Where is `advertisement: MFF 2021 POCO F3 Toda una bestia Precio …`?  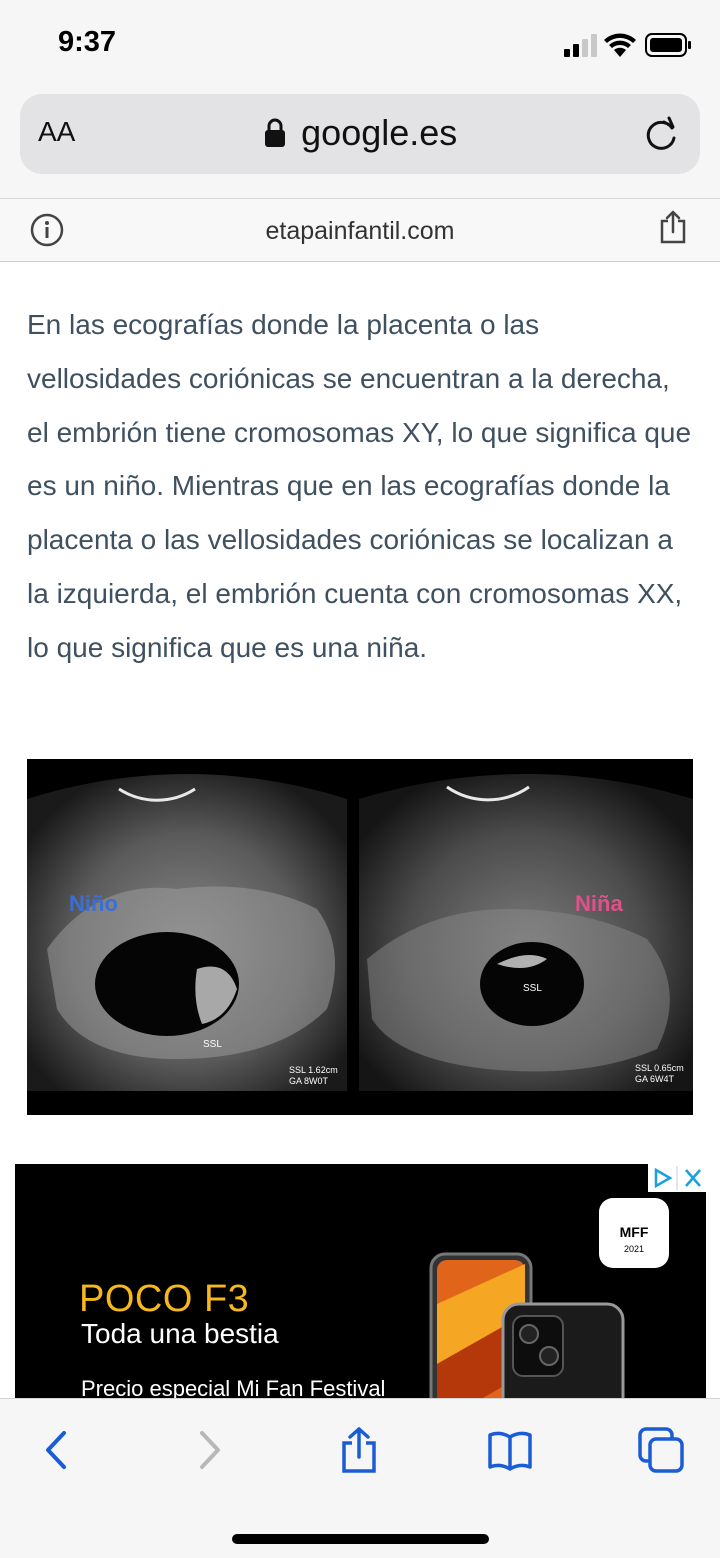
advertisement: MFF 2021 POCO F3 Toda una bestia Precio … is located at coordinates (360, 1284).